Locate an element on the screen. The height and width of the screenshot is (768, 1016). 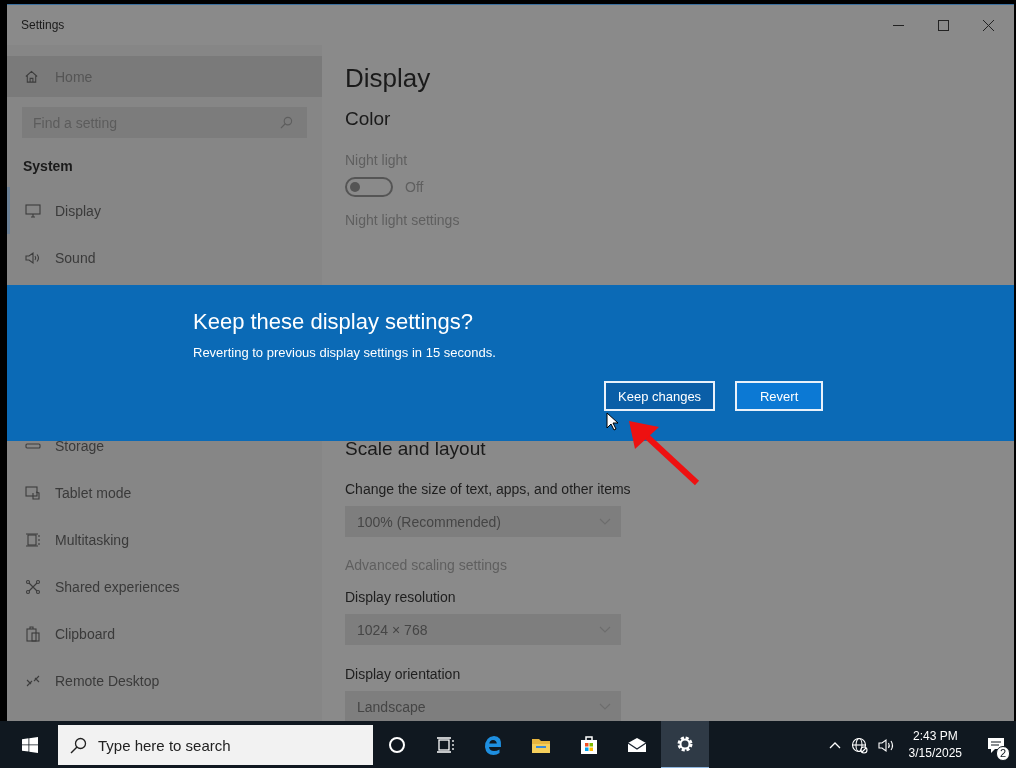
nav-item: Tablet mode is located at coordinates (164, 492).